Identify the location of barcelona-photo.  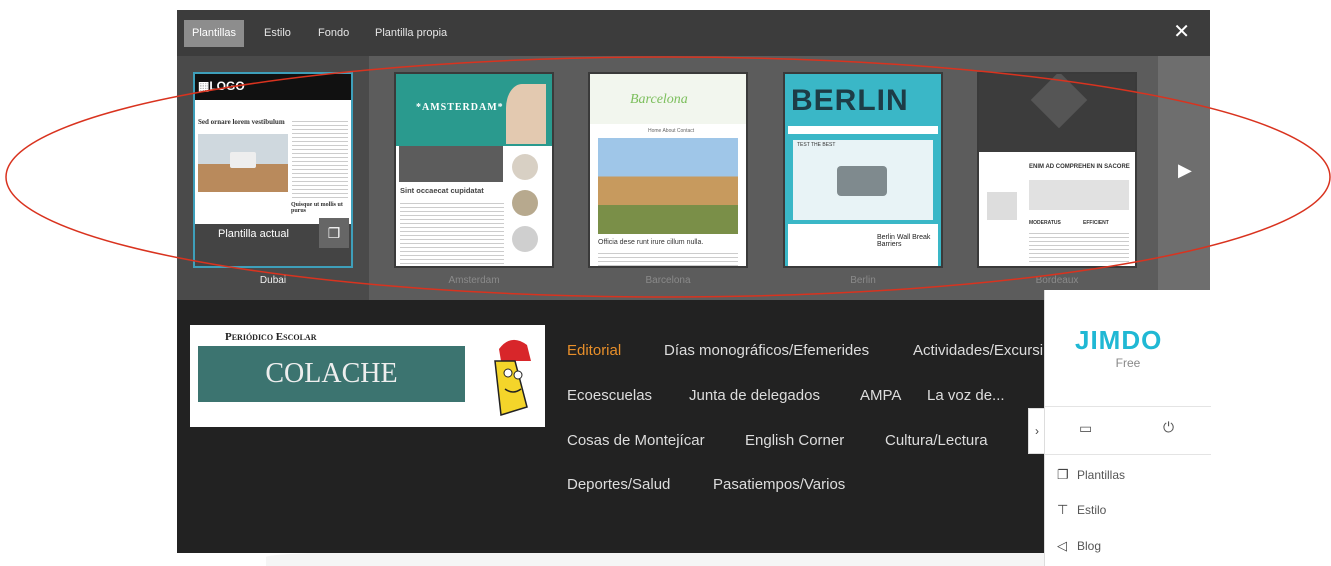
(668, 186).